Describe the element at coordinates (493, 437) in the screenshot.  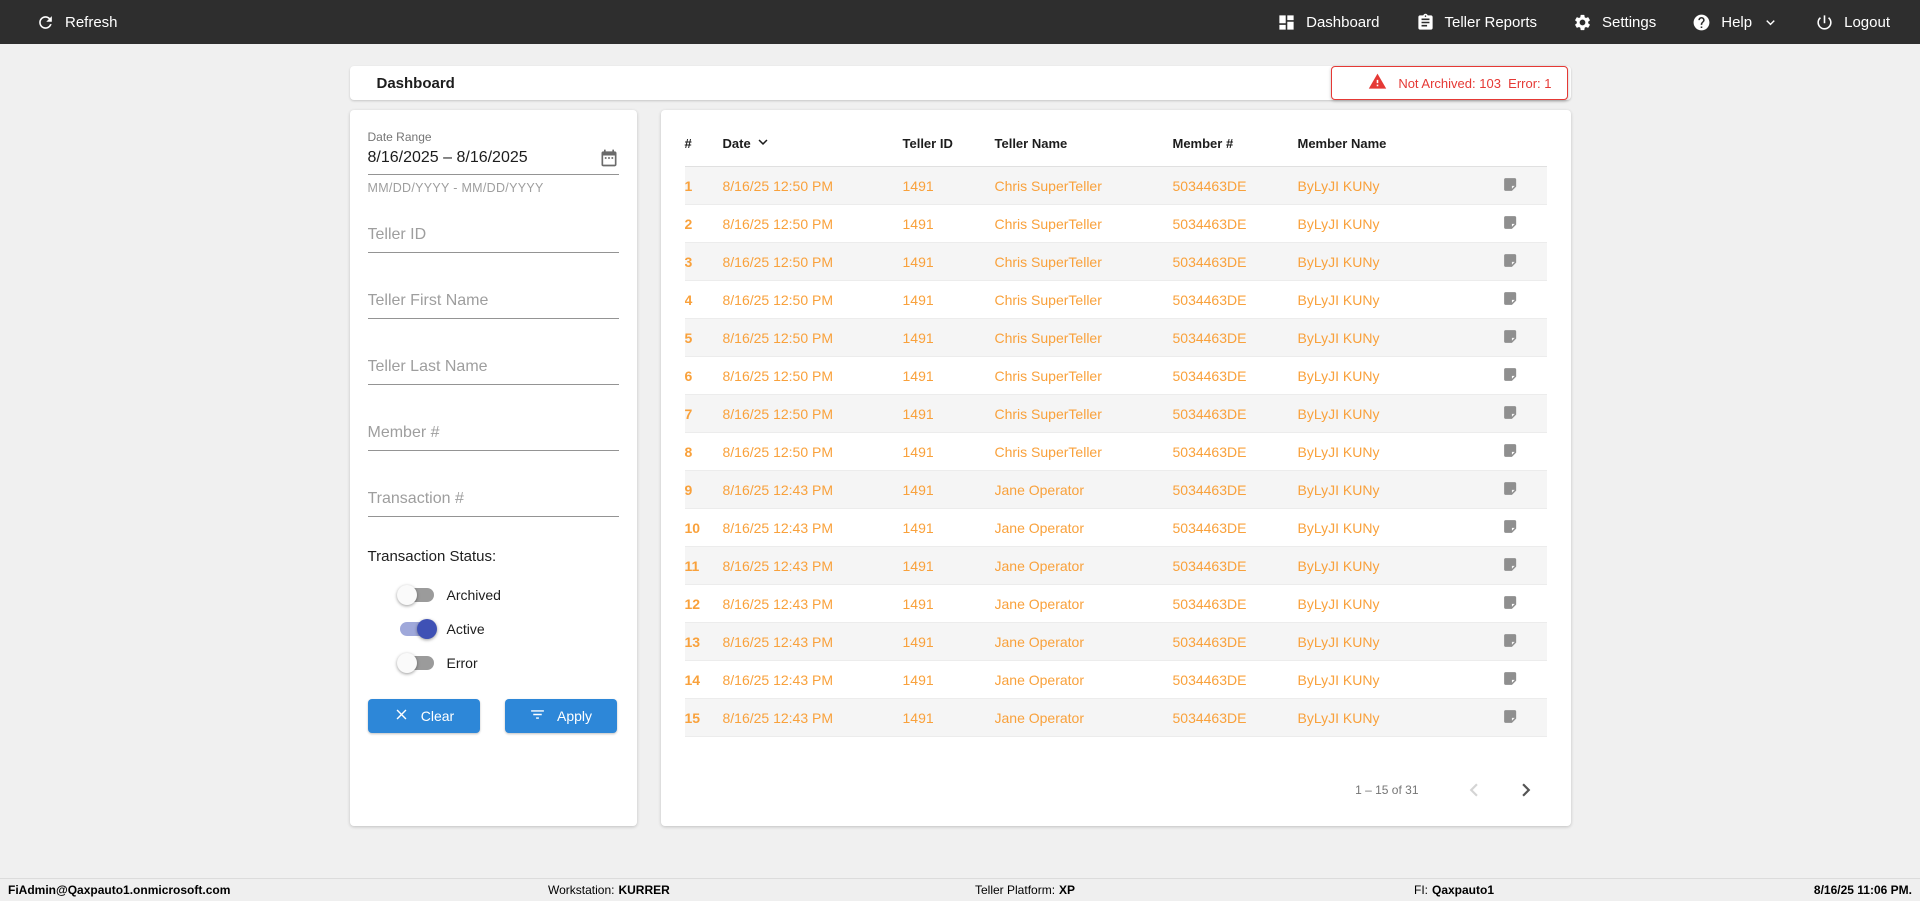
I see `member-number-input` at that location.